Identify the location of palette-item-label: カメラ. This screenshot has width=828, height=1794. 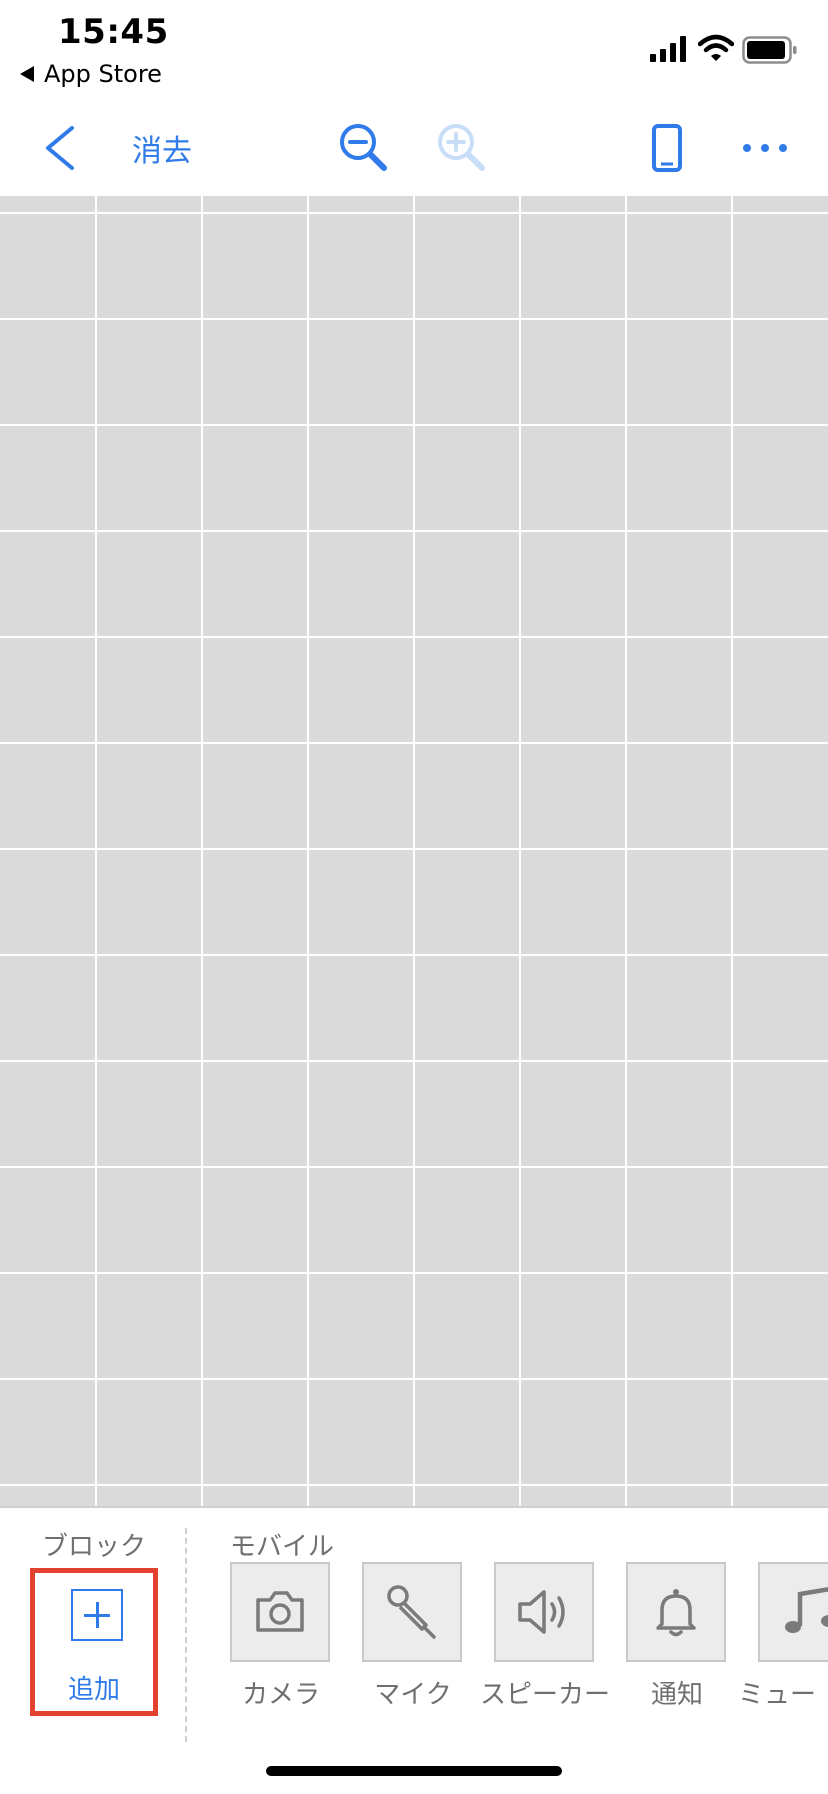
(280, 1695).